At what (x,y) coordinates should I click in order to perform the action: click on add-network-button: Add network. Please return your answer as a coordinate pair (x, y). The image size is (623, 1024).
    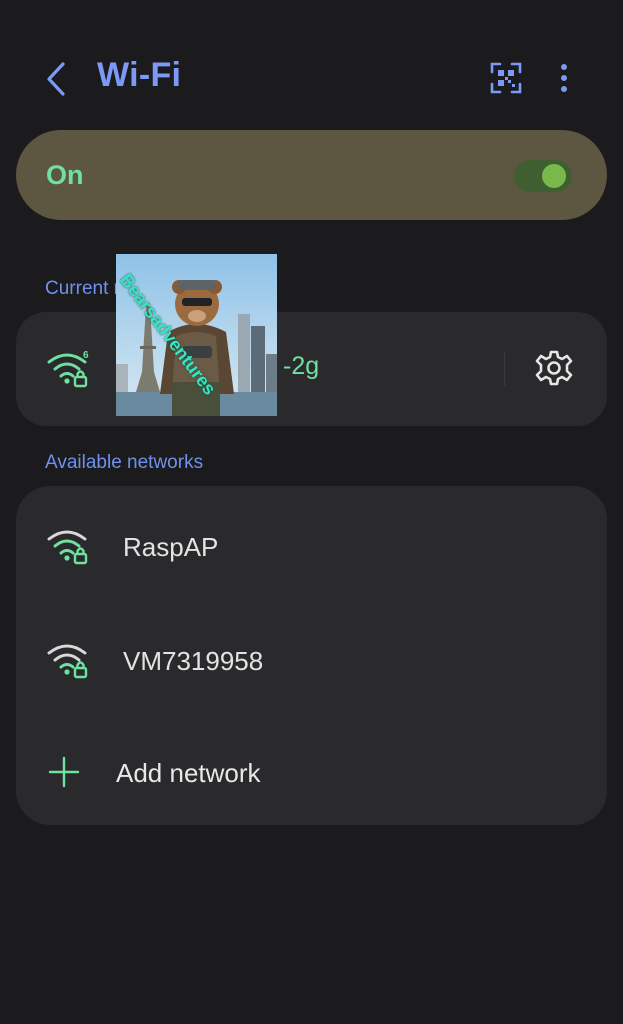
    Looking at the image, I should click on (311, 770).